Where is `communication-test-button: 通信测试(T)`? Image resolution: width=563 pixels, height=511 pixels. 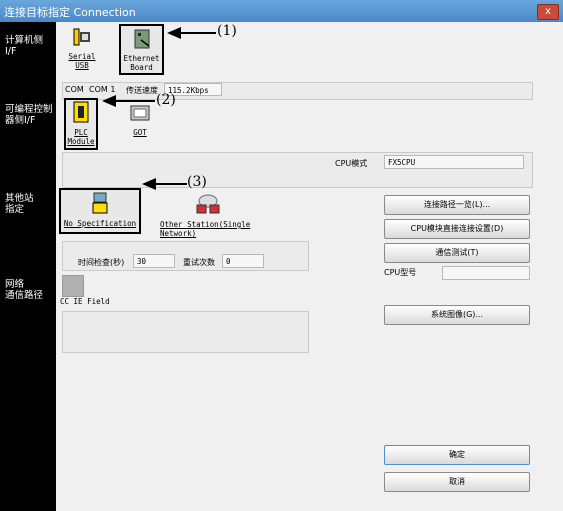
communication-test-button: 通信测试(T) is located at coordinates (457, 253).